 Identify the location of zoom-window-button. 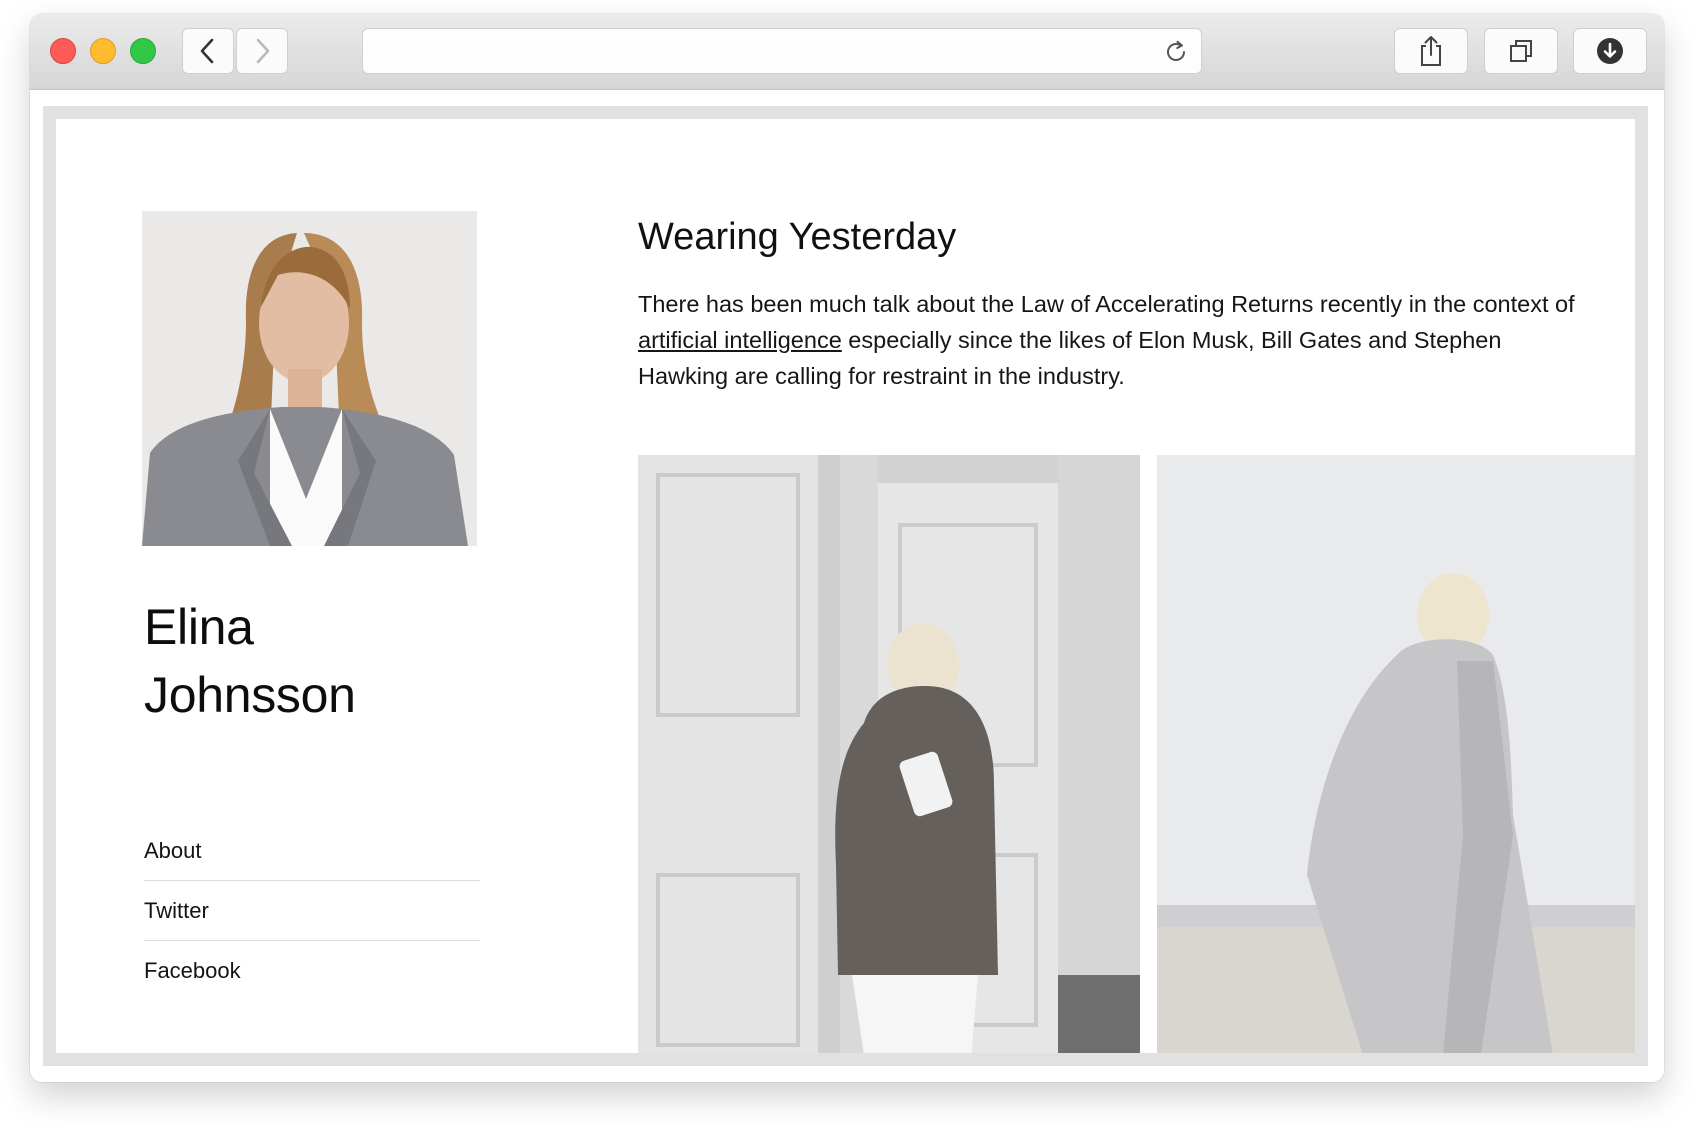
(143, 51).